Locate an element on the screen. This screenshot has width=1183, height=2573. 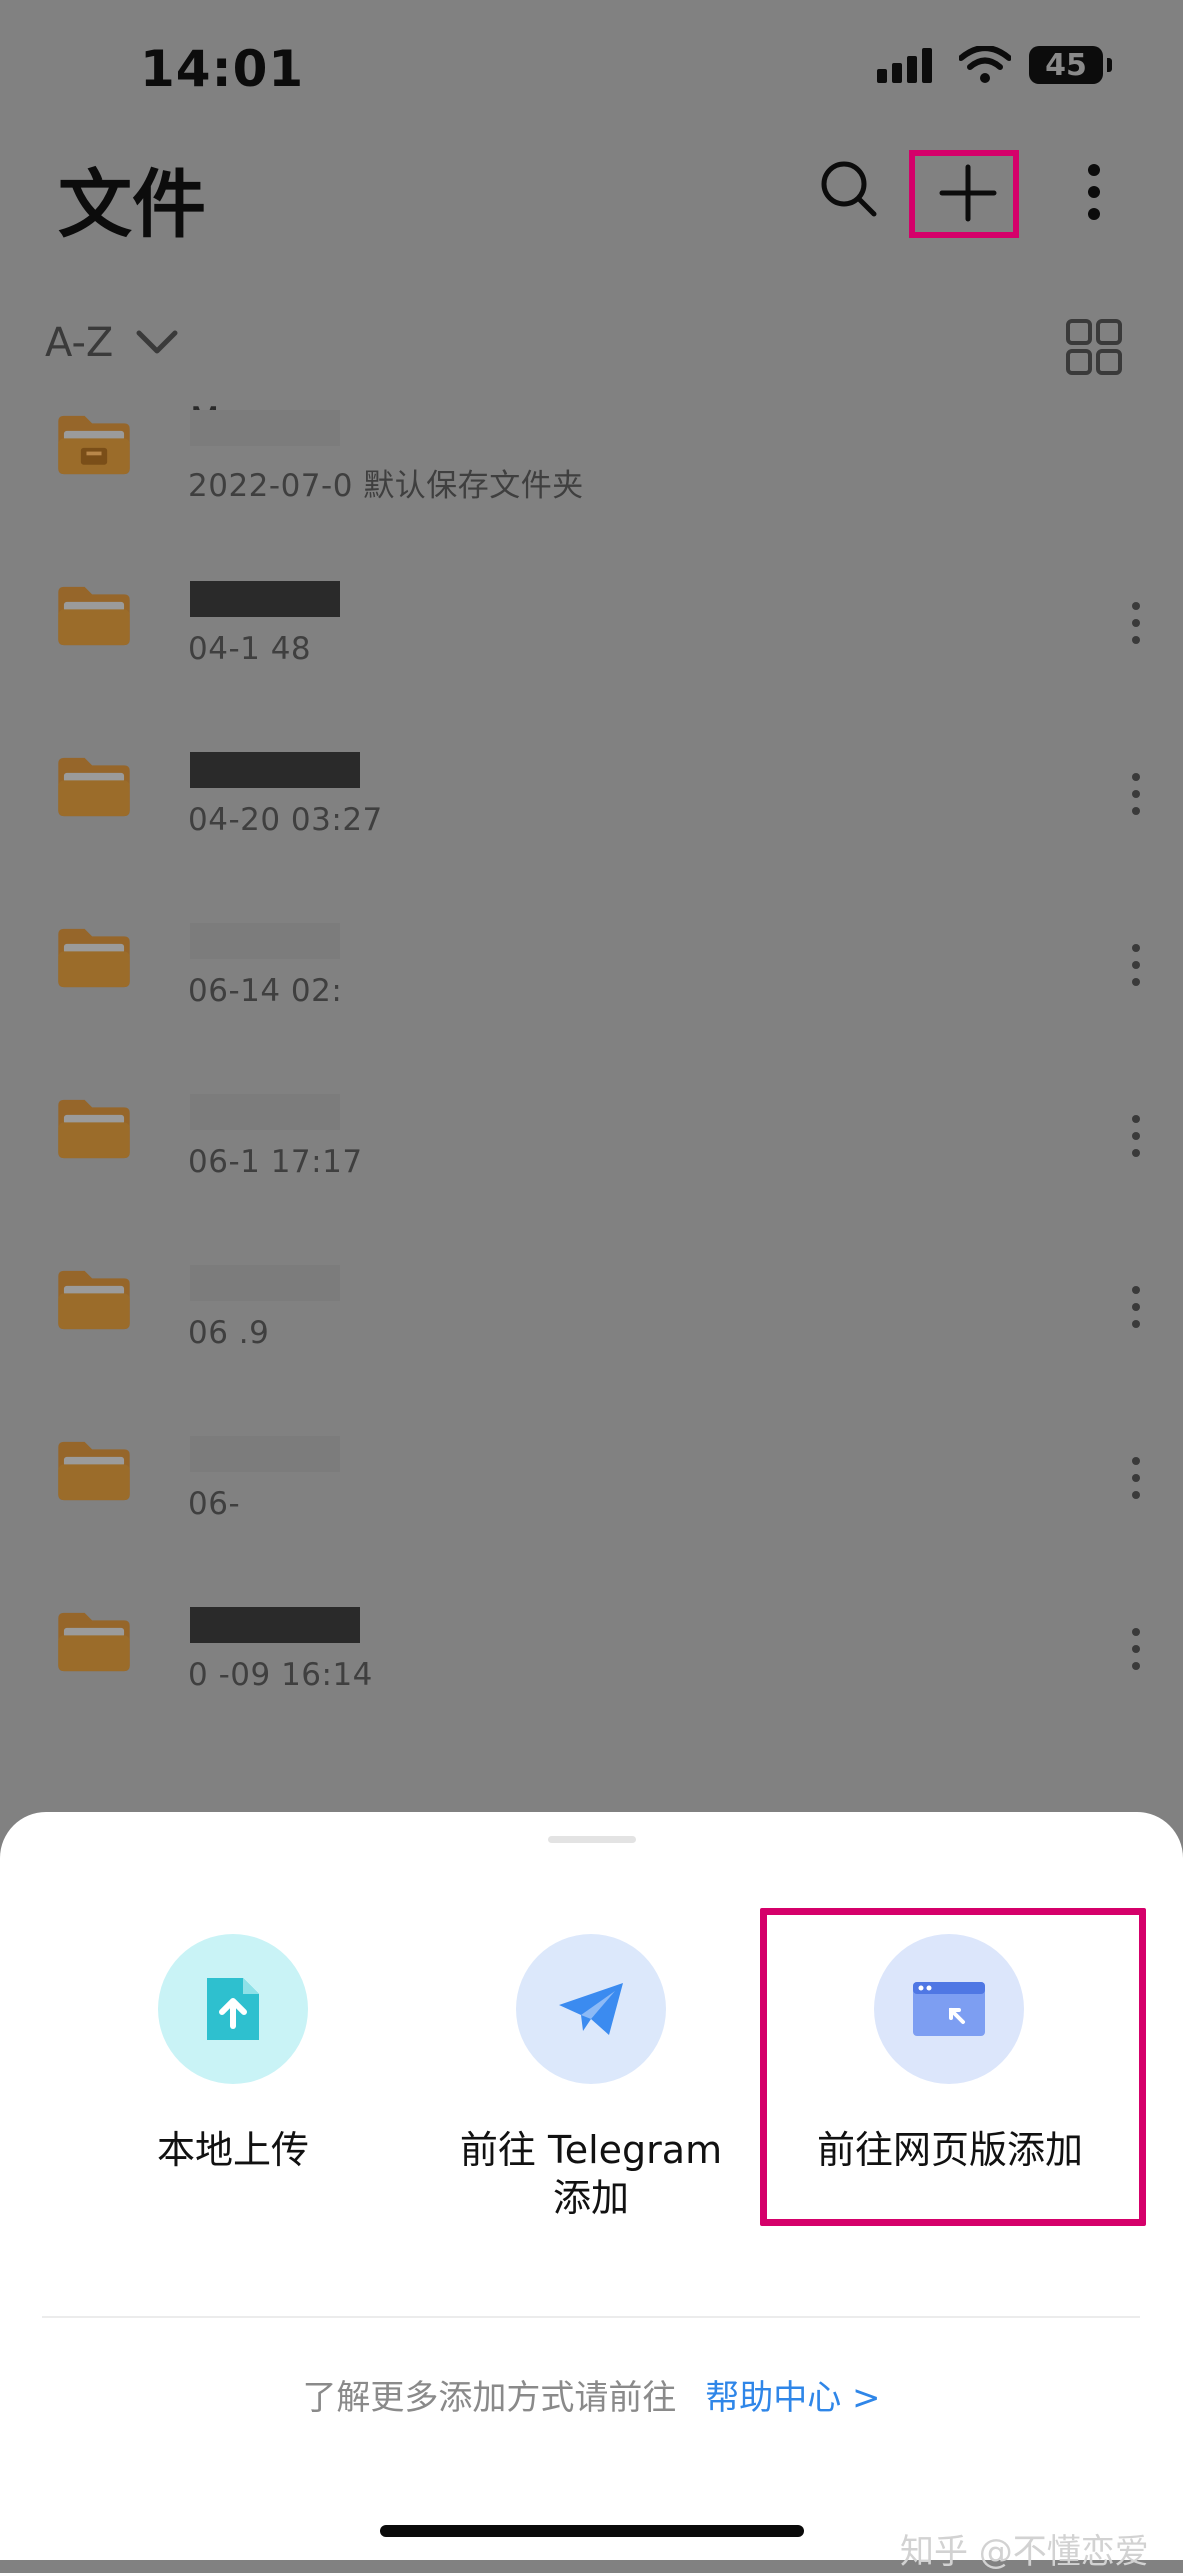
file-row: 04-1 48 is located at coordinates (591, 626).